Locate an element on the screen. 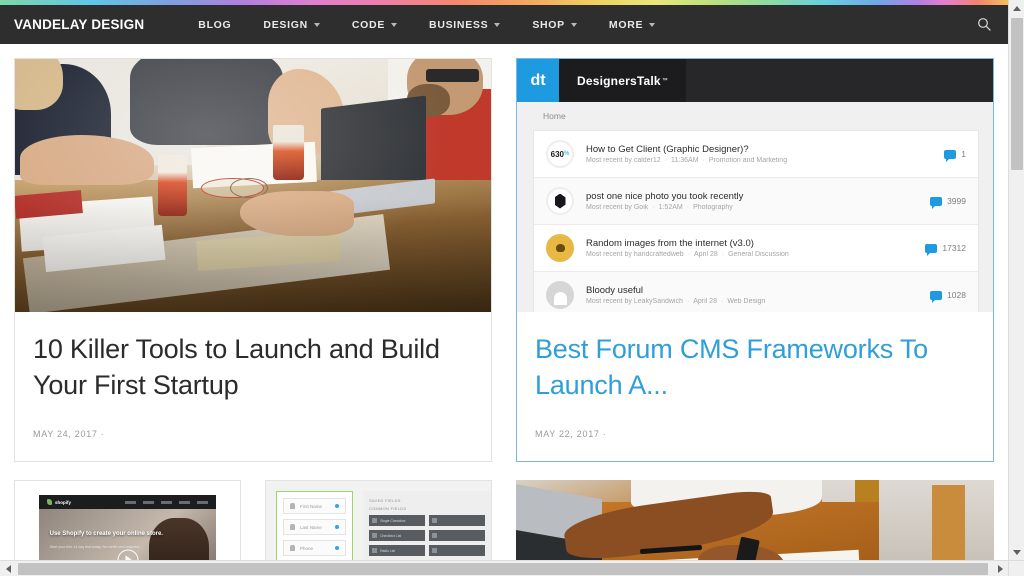  thread-avatar-placeholder is located at coordinates (560, 295).